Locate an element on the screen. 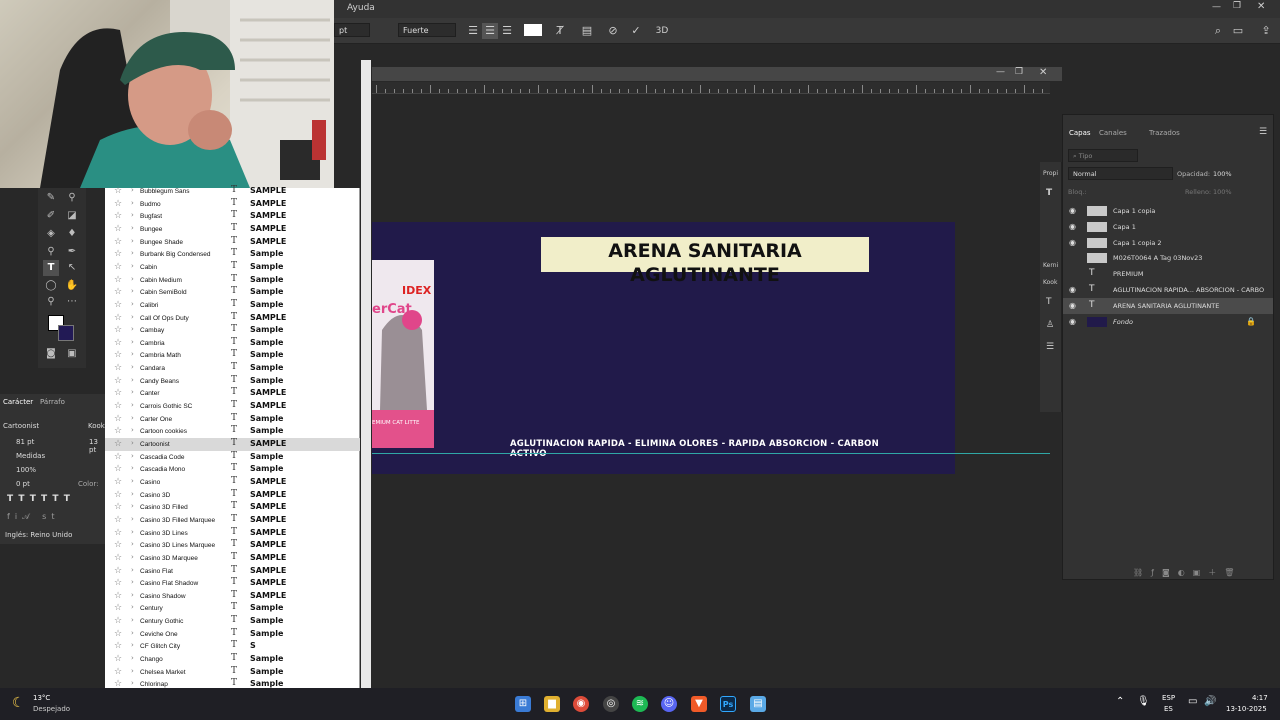 This screenshot has width=1280, height=720. font-list-item: ☆ › Century T Sample is located at coordinates (232, 608).